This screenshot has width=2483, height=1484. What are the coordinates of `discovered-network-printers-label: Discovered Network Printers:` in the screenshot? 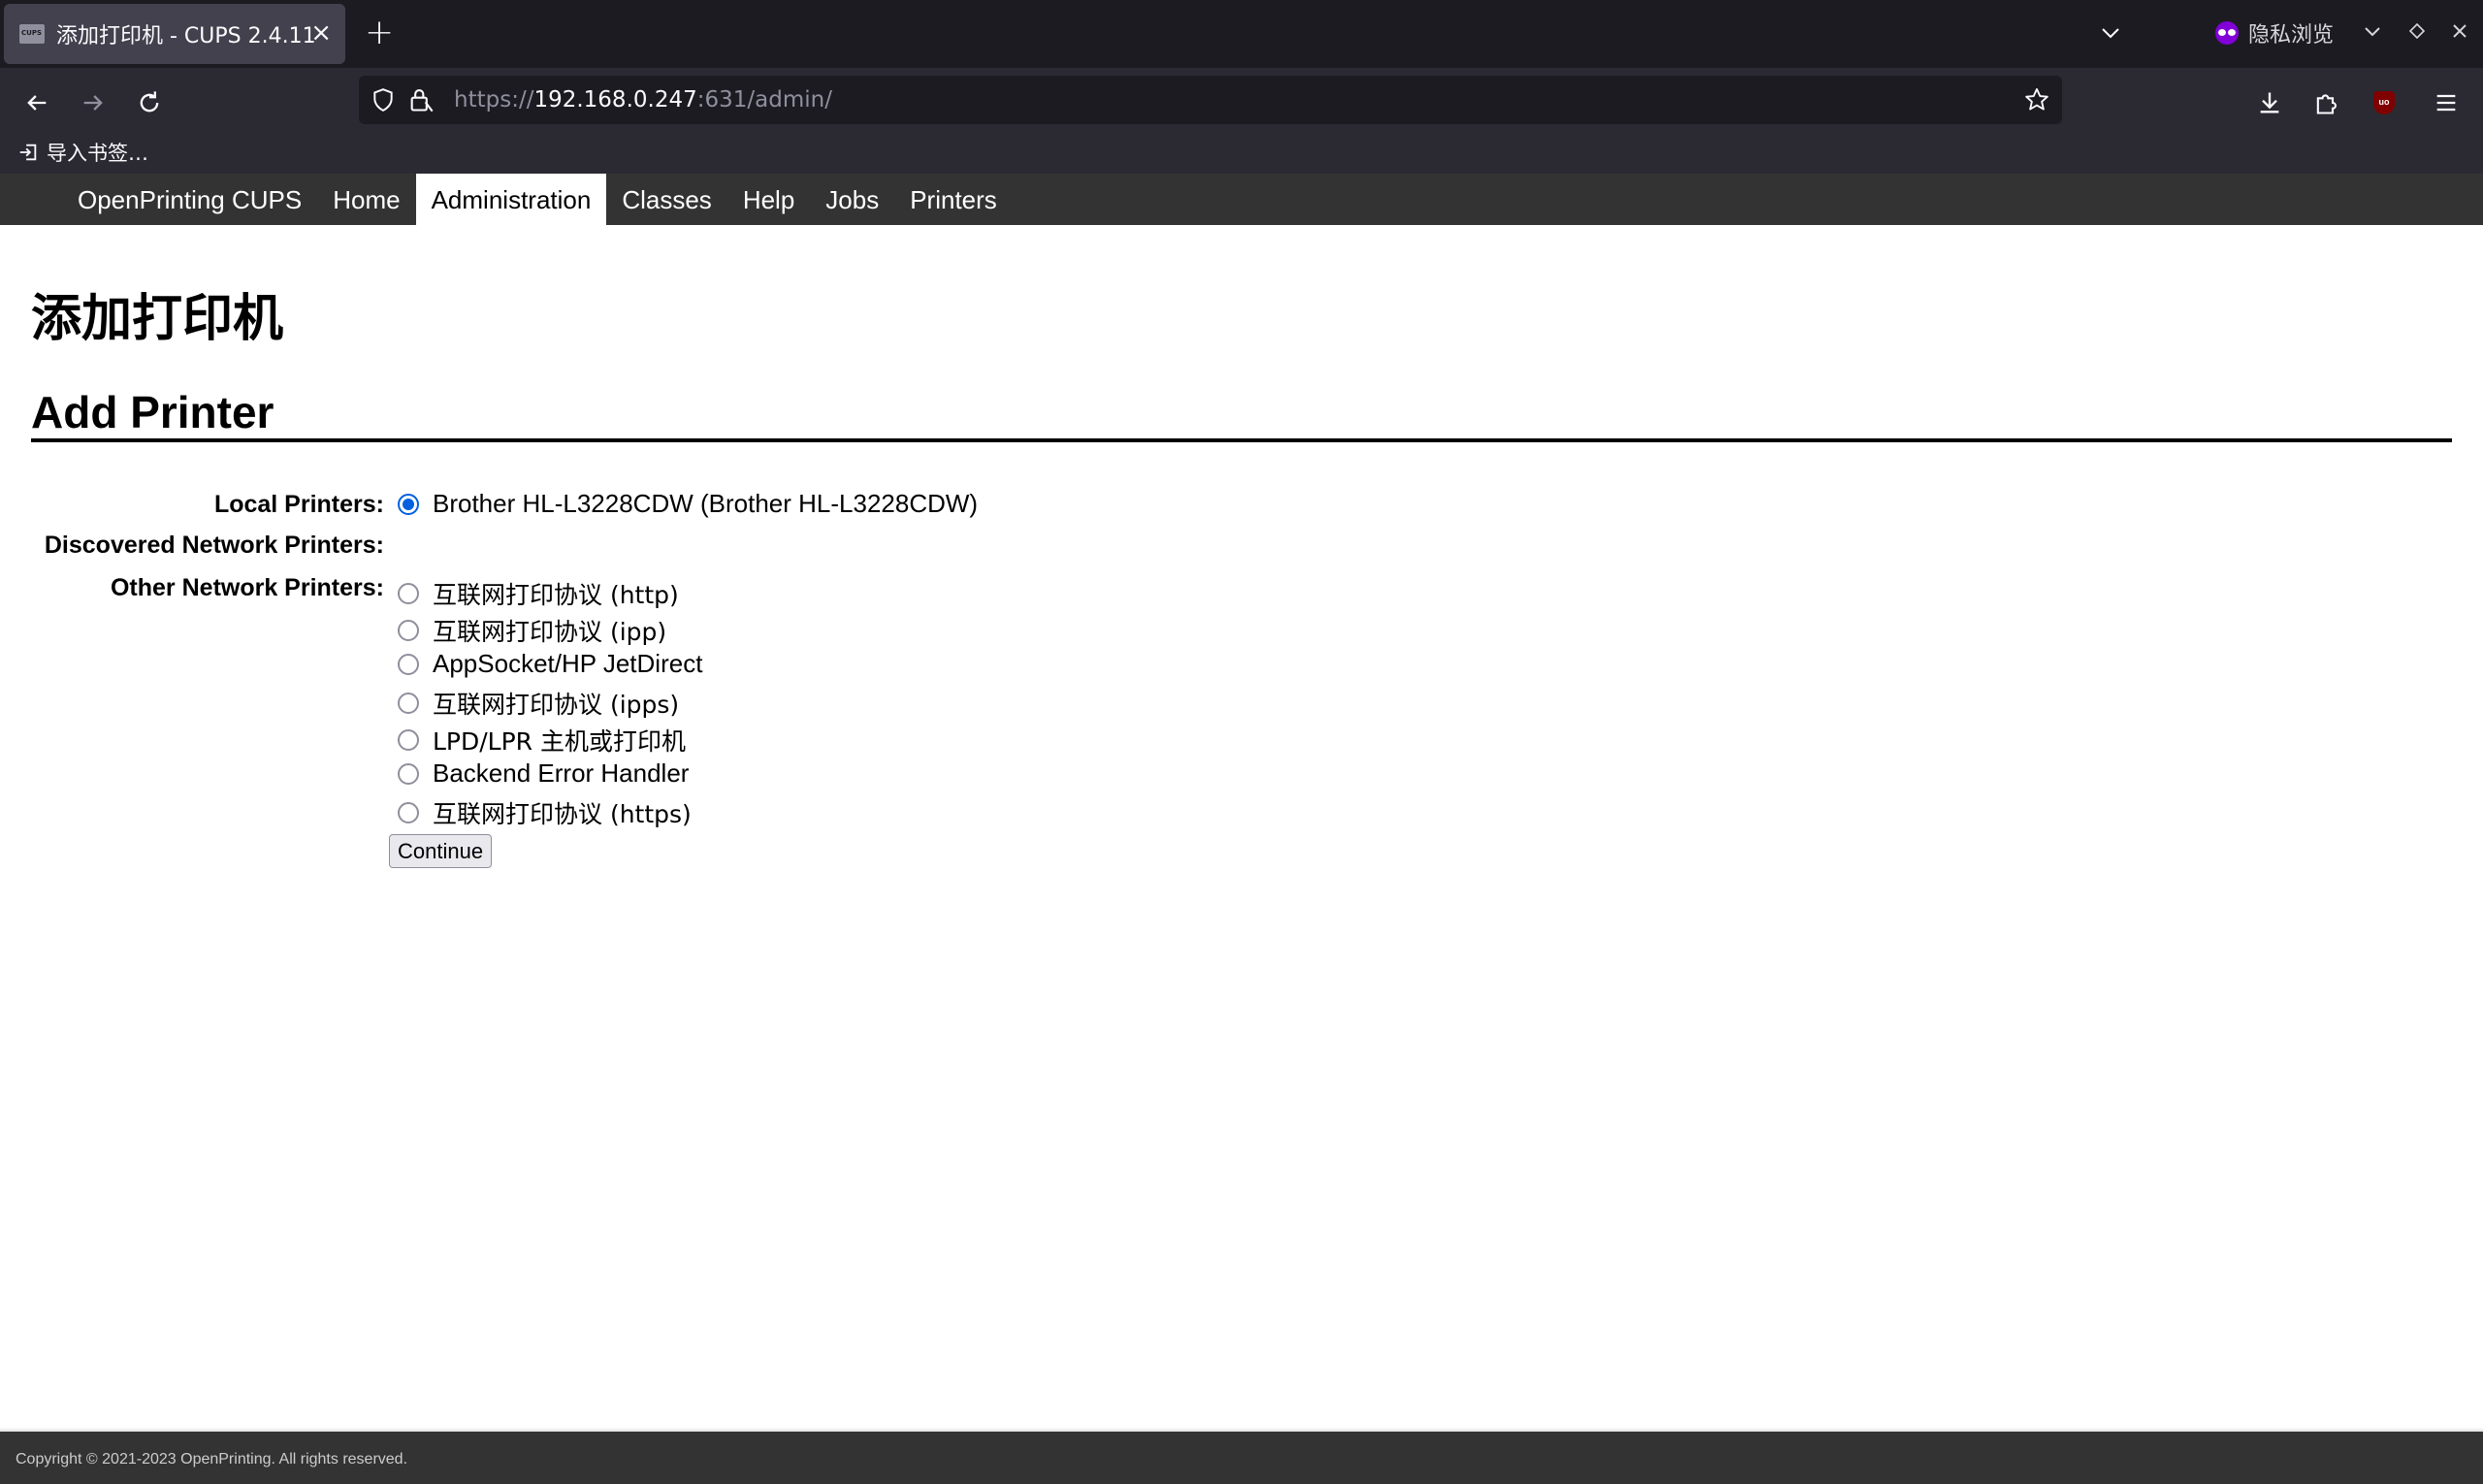 It's located at (214, 545).